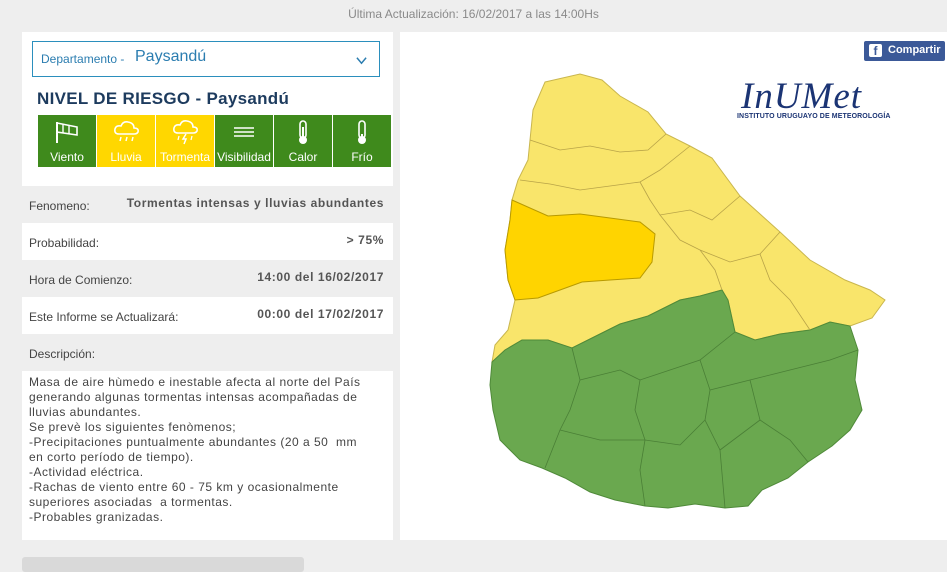 The height and width of the screenshot is (572, 947). Describe the element at coordinates (914, 50) in the screenshot. I see `share-label: Compartir` at that location.